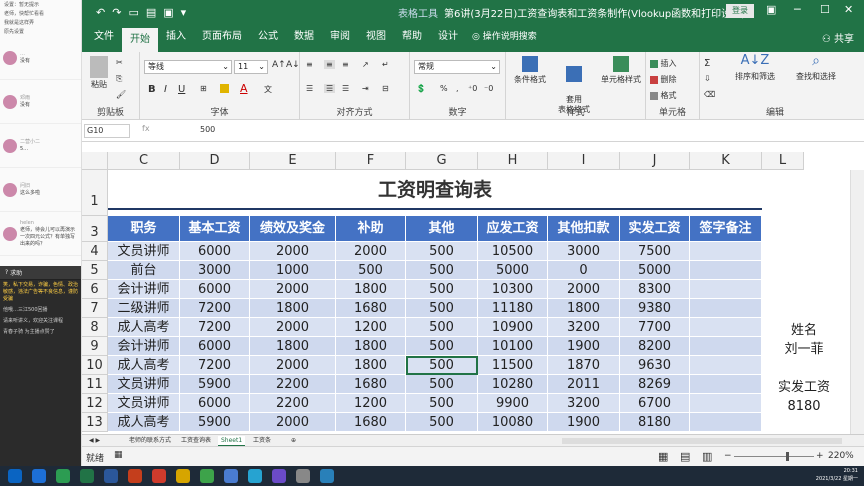 This screenshot has height=486, width=864. Describe the element at coordinates (95, 229) in the screenshot. I see `row-header: 3` at that location.